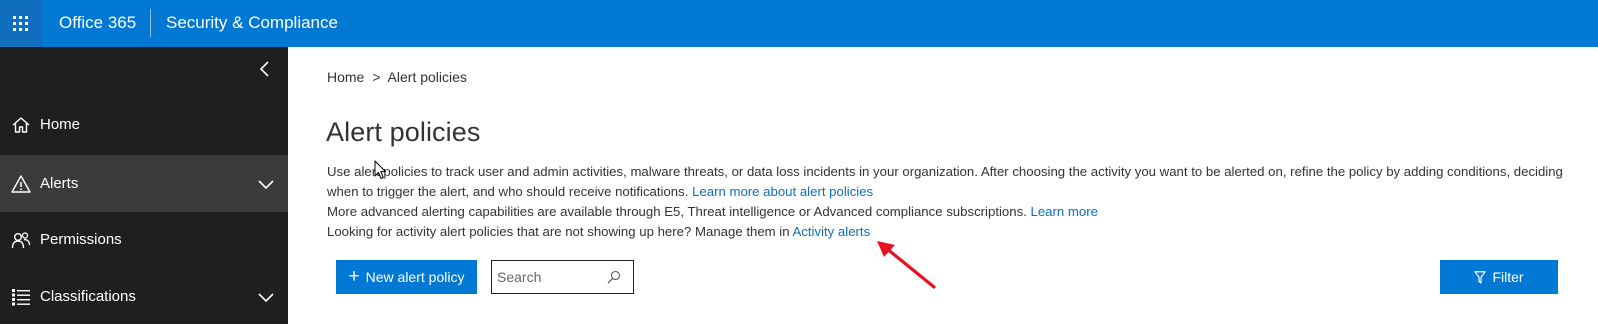  Describe the element at coordinates (21, 296) in the screenshot. I see `list-icon` at that location.